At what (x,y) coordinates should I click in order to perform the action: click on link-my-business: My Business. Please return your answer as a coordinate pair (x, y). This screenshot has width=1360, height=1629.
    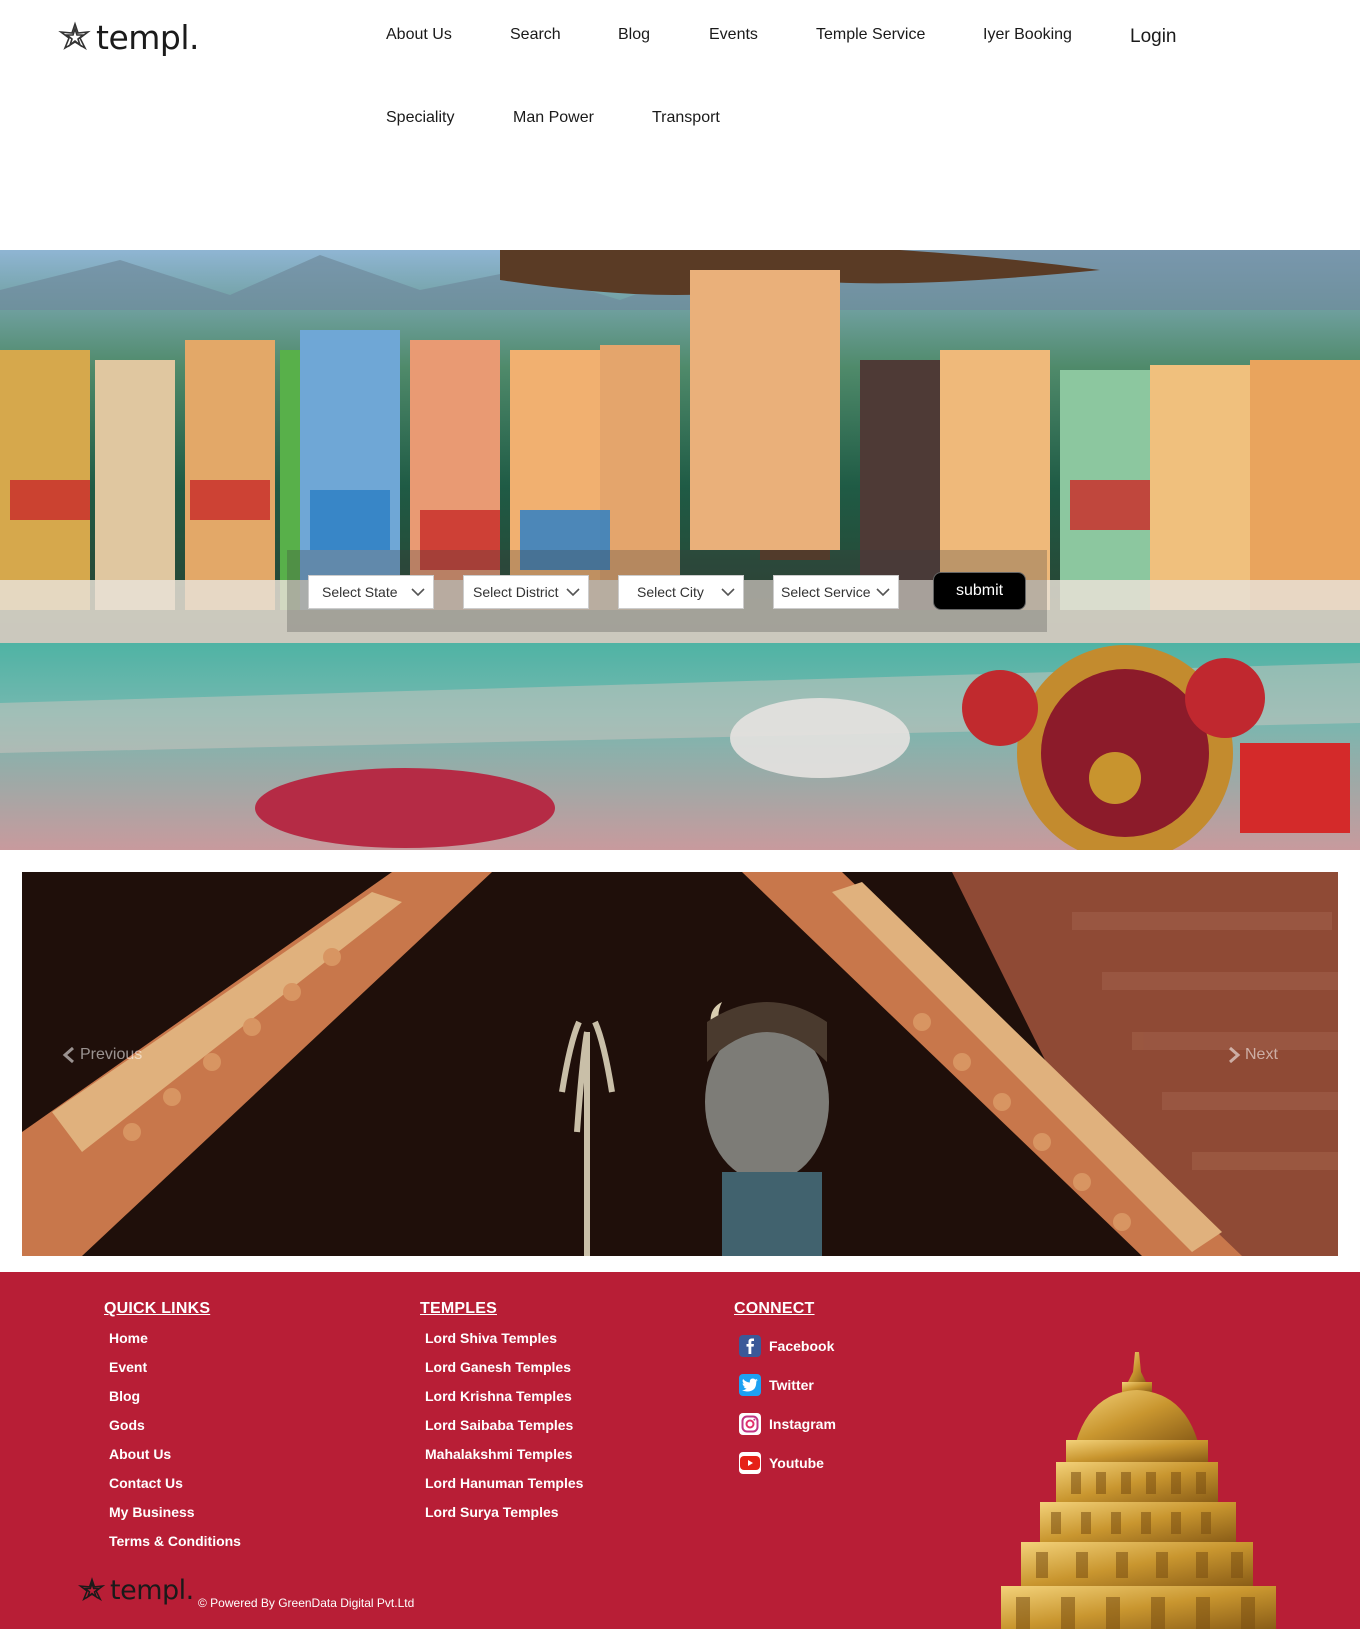
    Looking at the image, I should click on (175, 1517).